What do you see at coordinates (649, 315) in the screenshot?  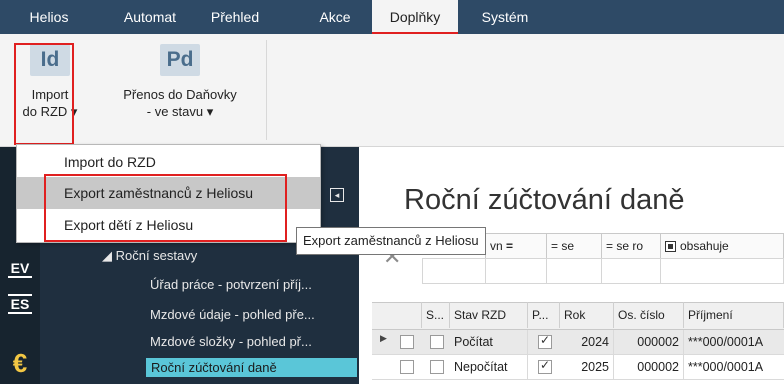 I see `column-header-os-cislo: Os. číslo` at bounding box center [649, 315].